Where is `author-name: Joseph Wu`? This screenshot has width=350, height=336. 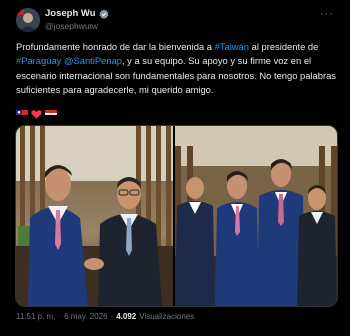
author-name: Joseph Wu is located at coordinates (70, 13).